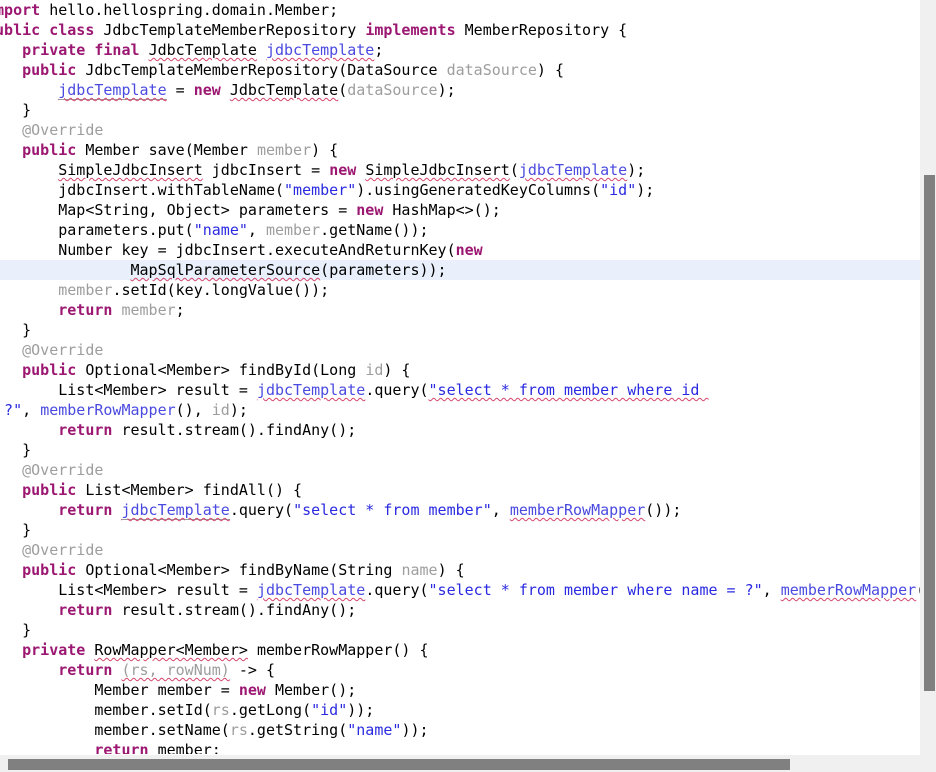 The width and height of the screenshot is (936, 772). I want to click on code-token: MapSqlParameterSource, so click(225, 270).